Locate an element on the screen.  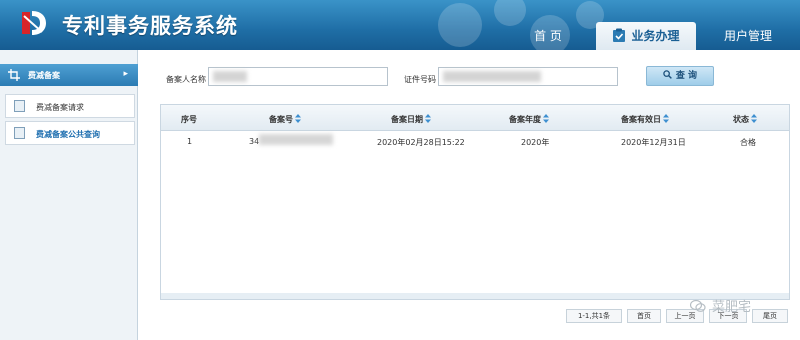
name-label: 备案人名称 is located at coordinates (186, 79).